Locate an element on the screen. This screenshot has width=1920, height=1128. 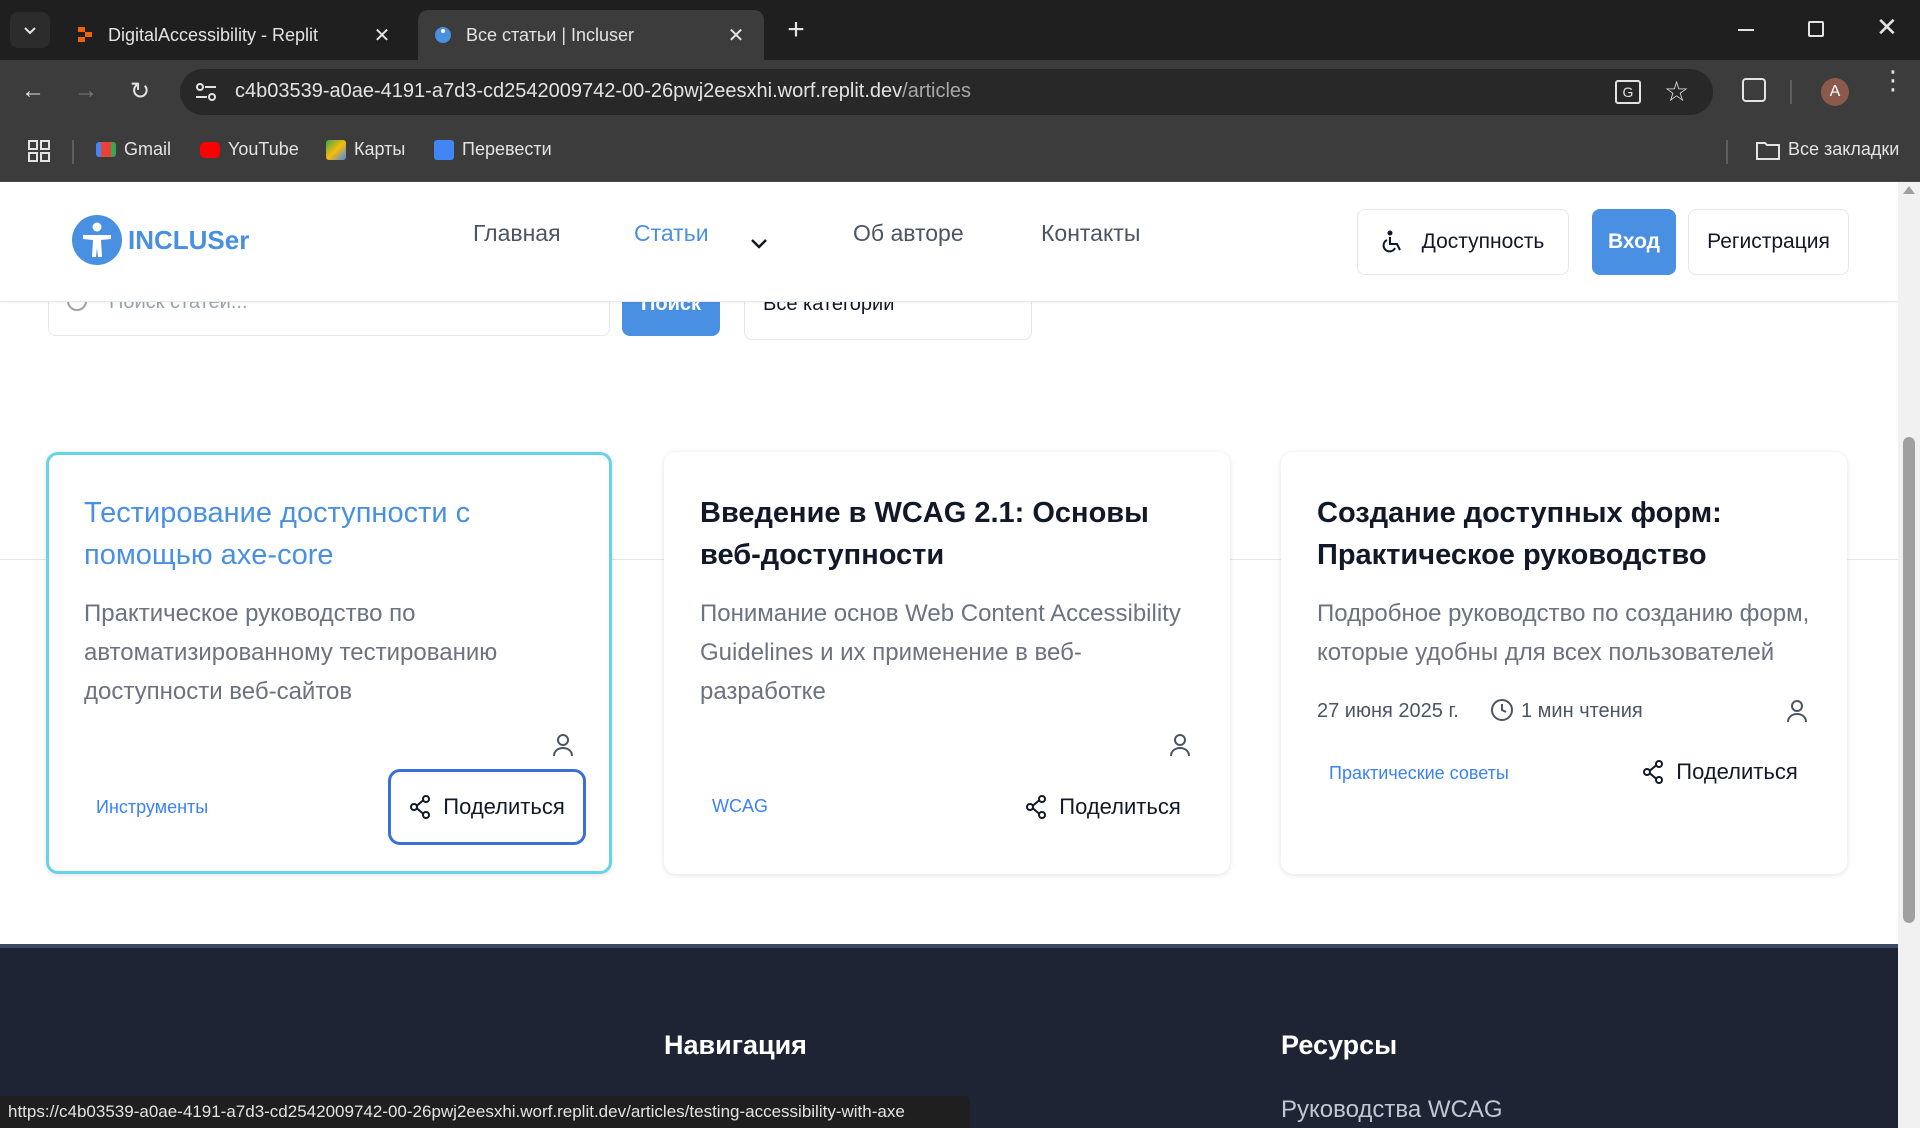
footer-navigation-heading: Навигация is located at coordinates (735, 1045).